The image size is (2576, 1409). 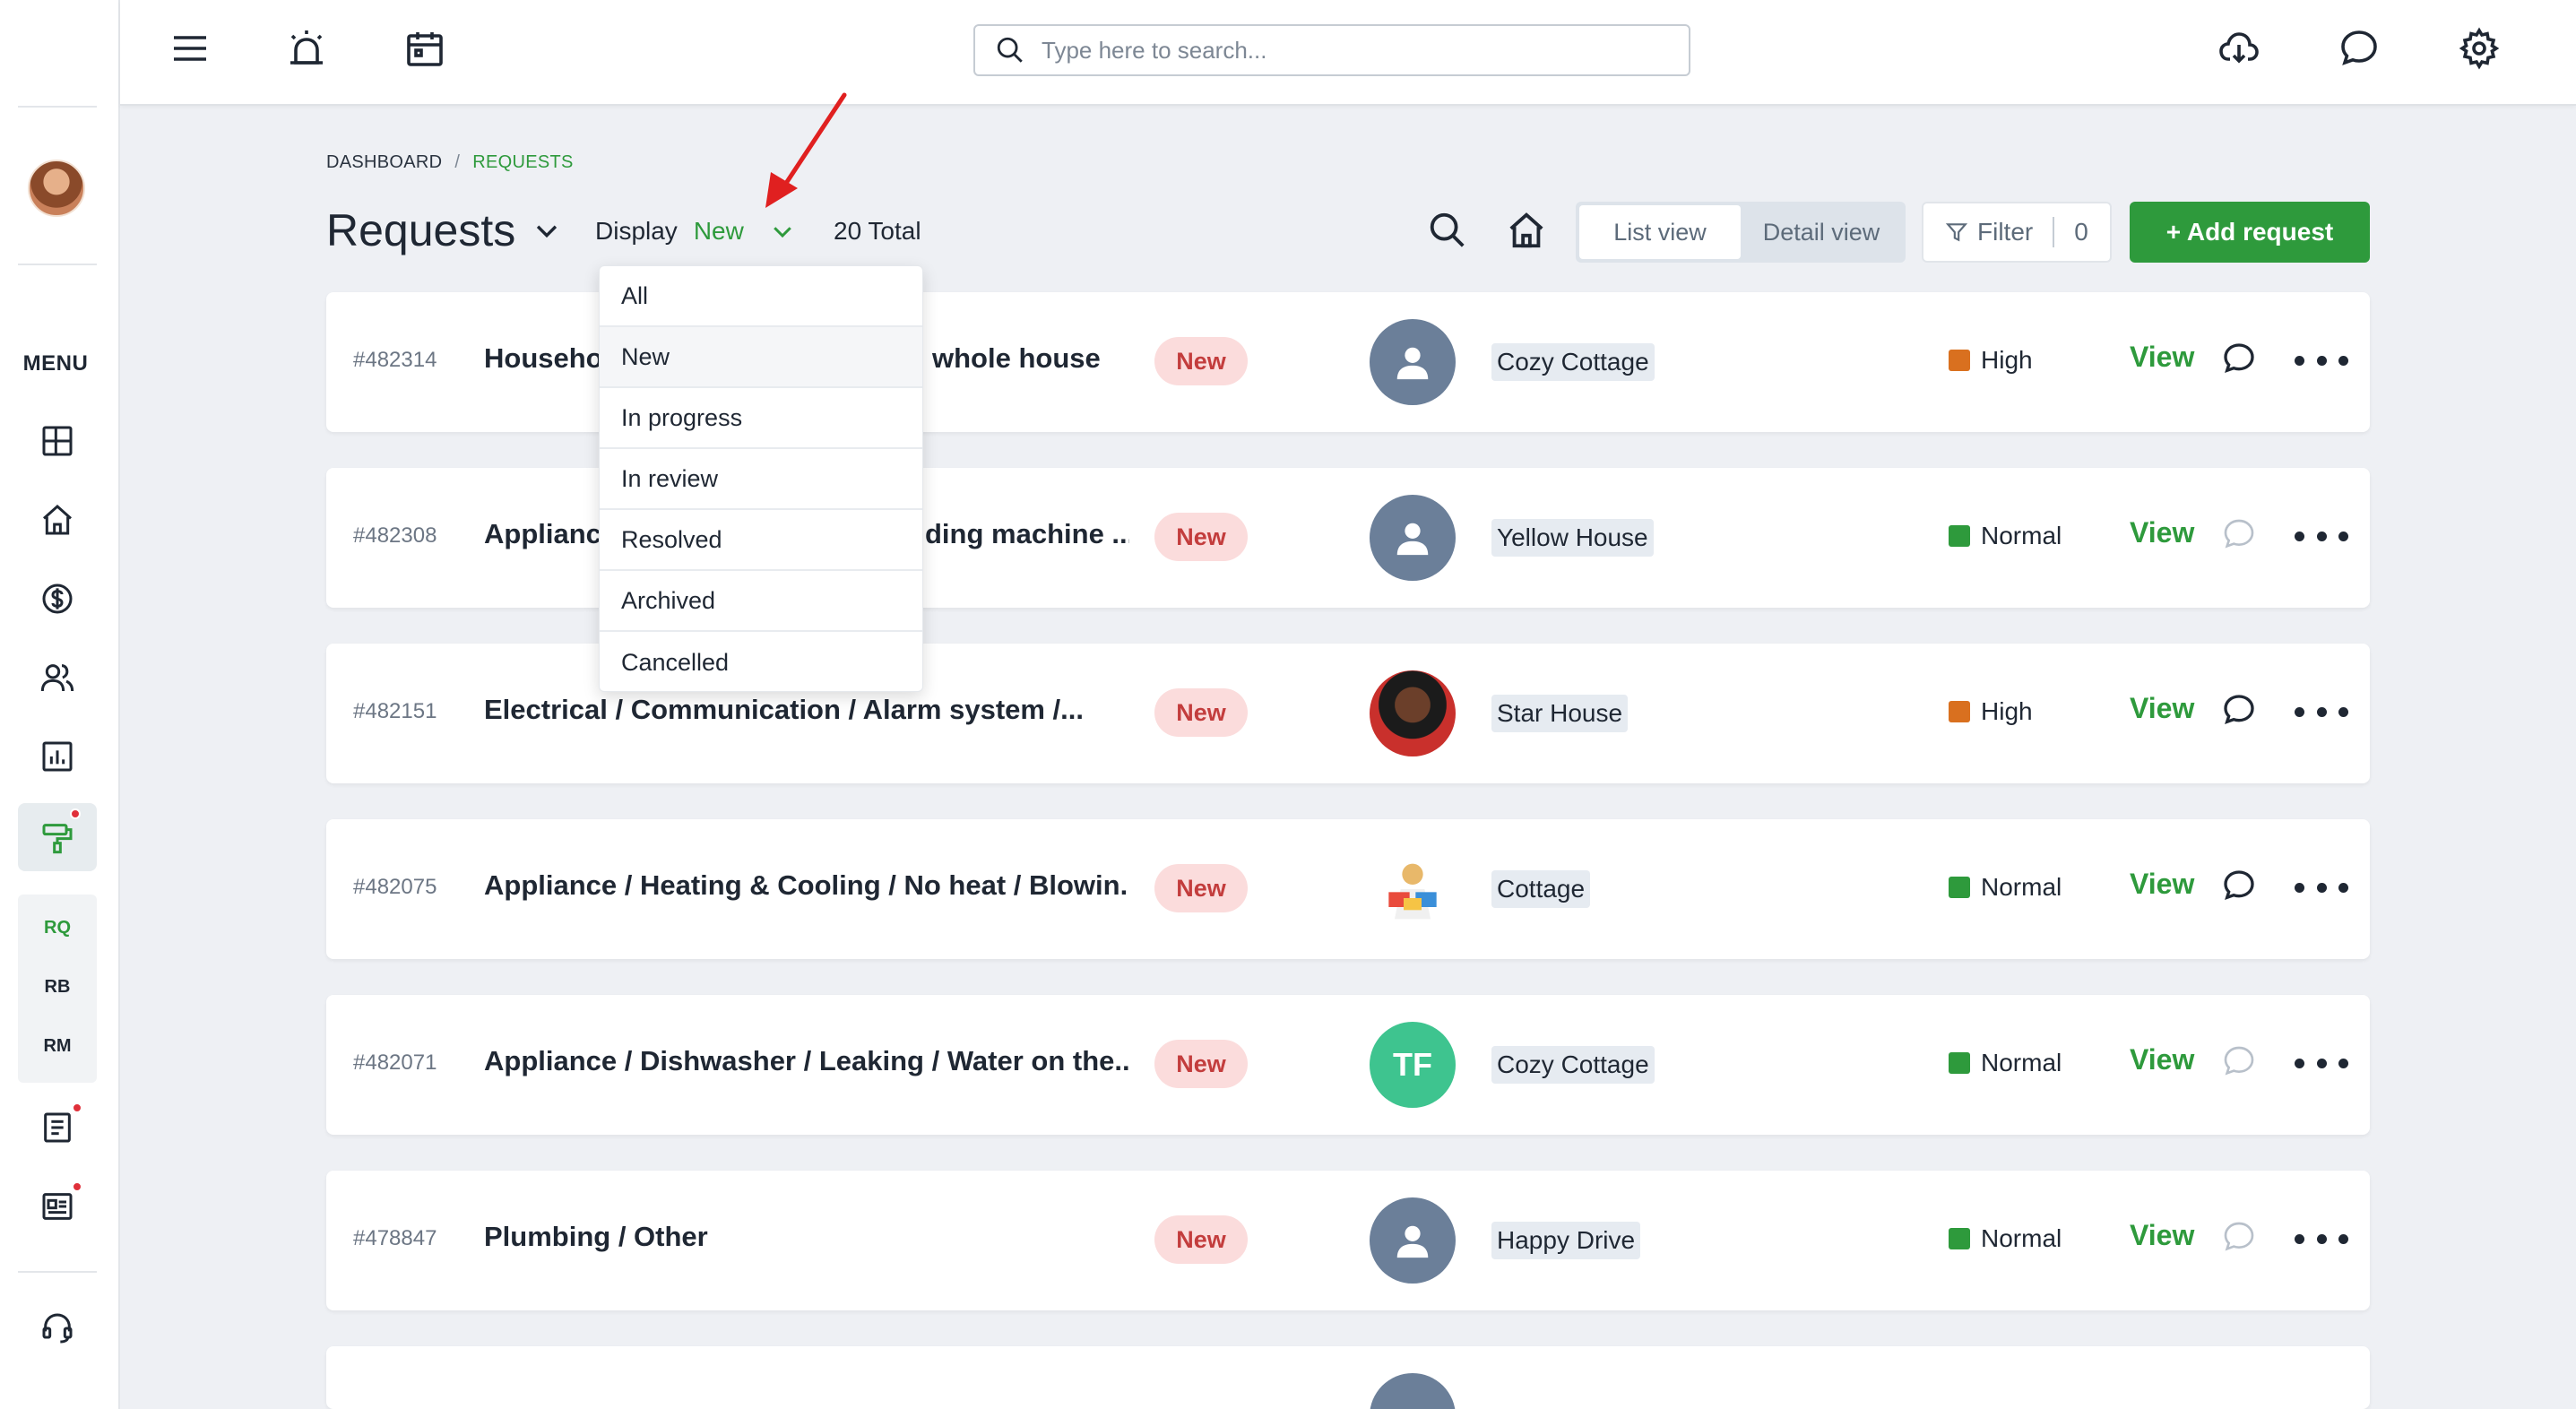 What do you see at coordinates (450, 162) in the screenshot?
I see `breadcrumb: DASHBOARD / REQUESTS` at bounding box center [450, 162].